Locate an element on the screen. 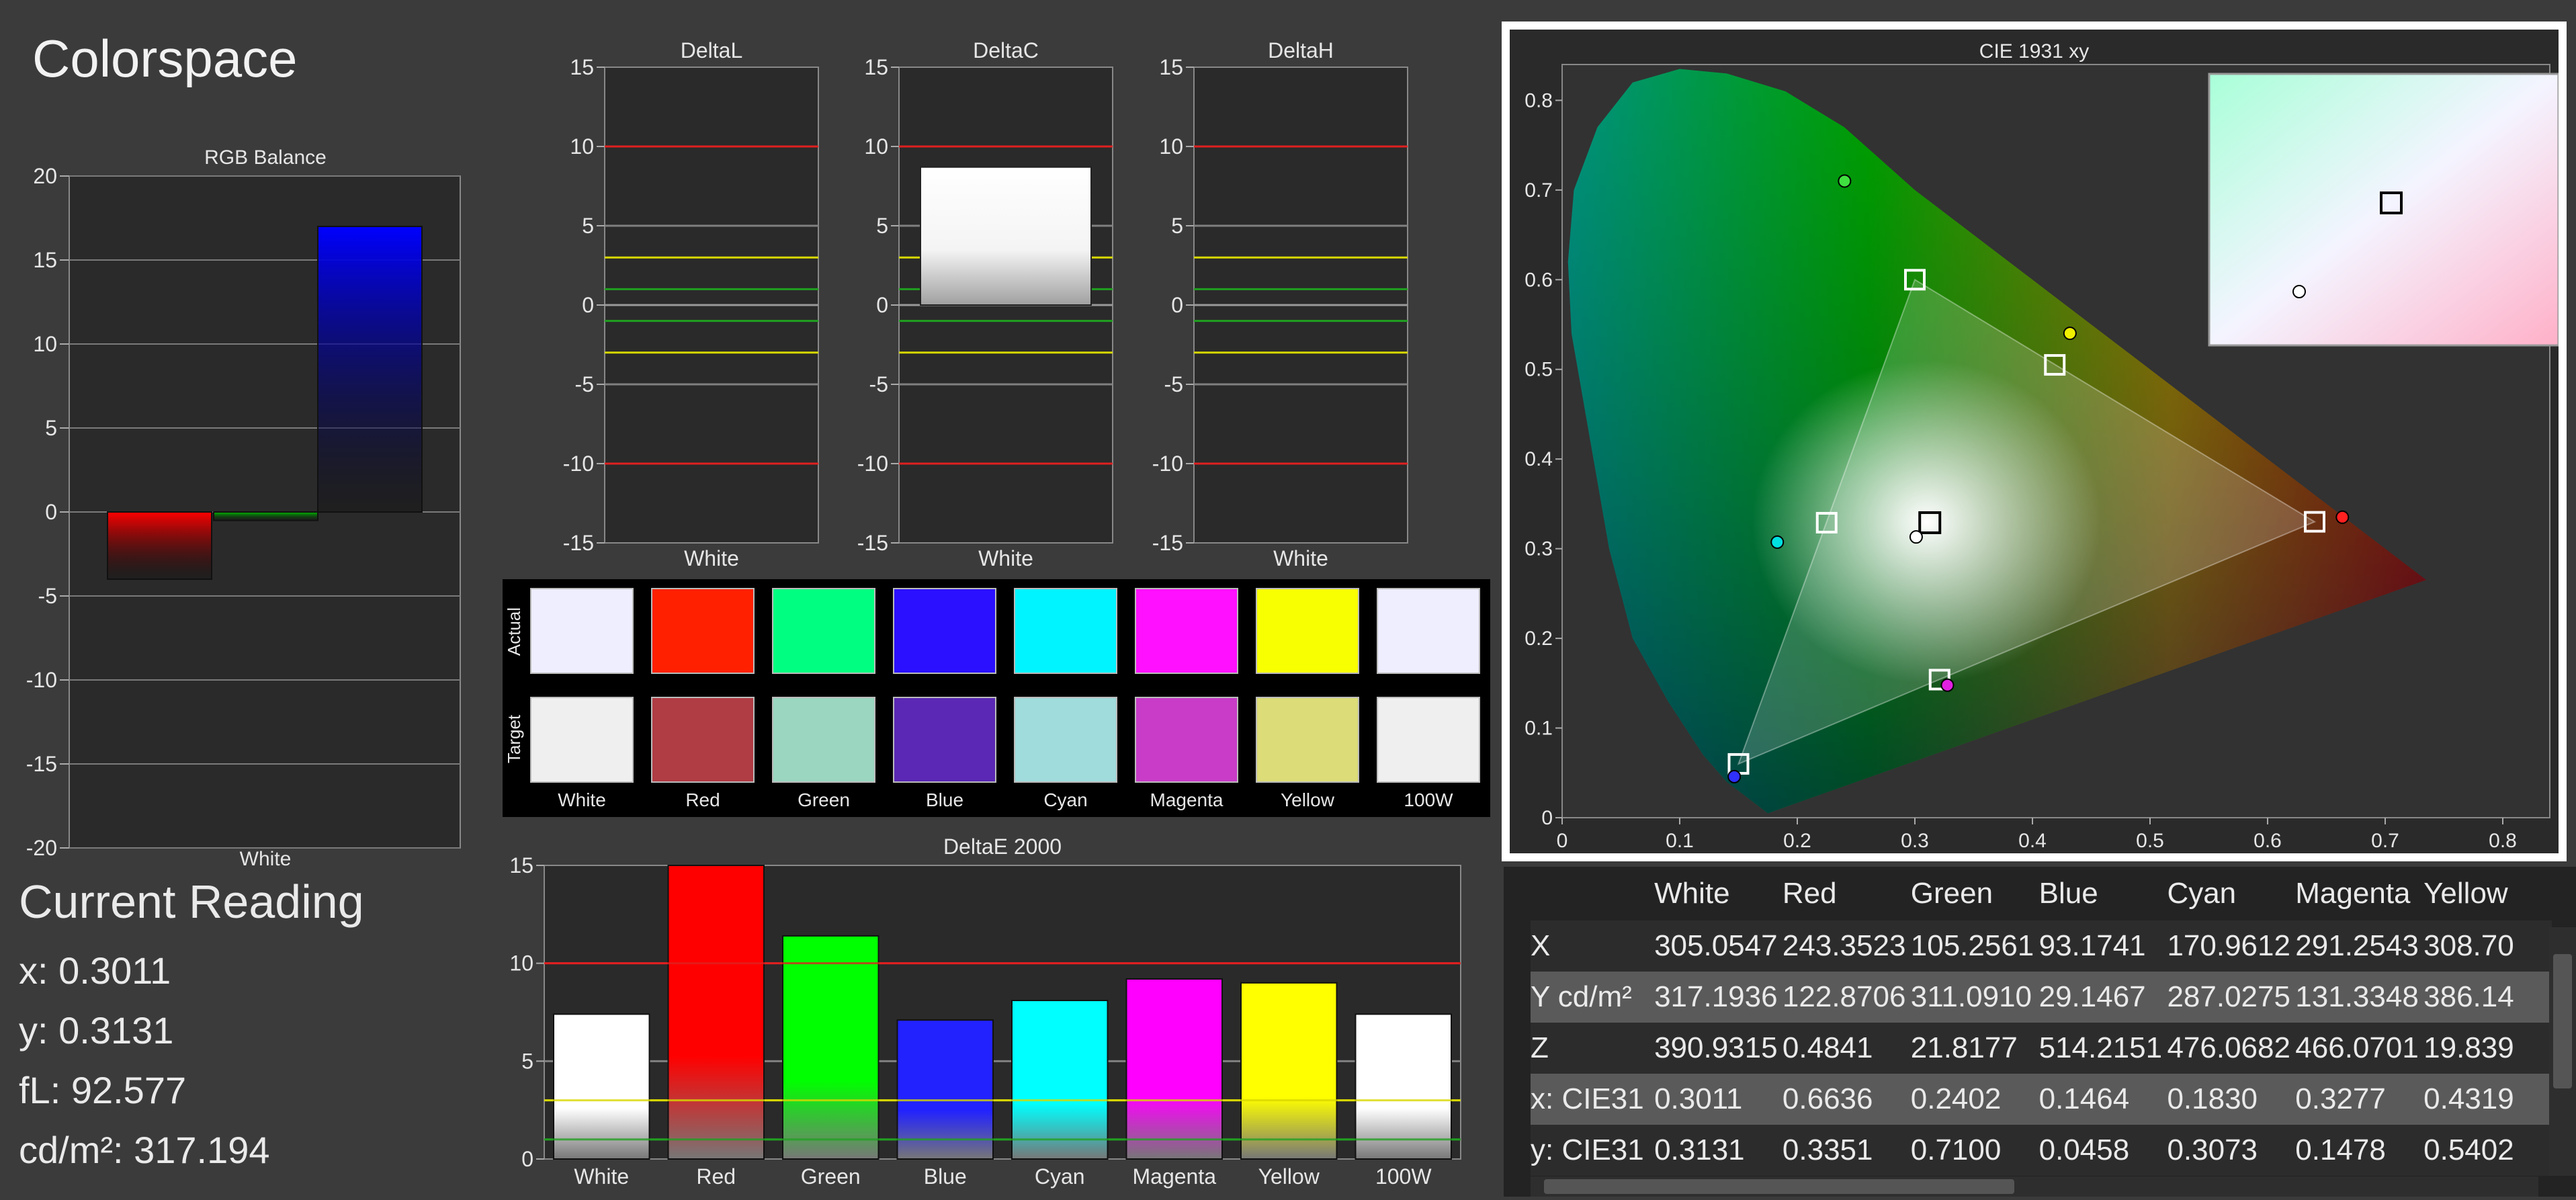 The image size is (2576, 1200). deltae-bar-red is located at coordinates (716, 1013).